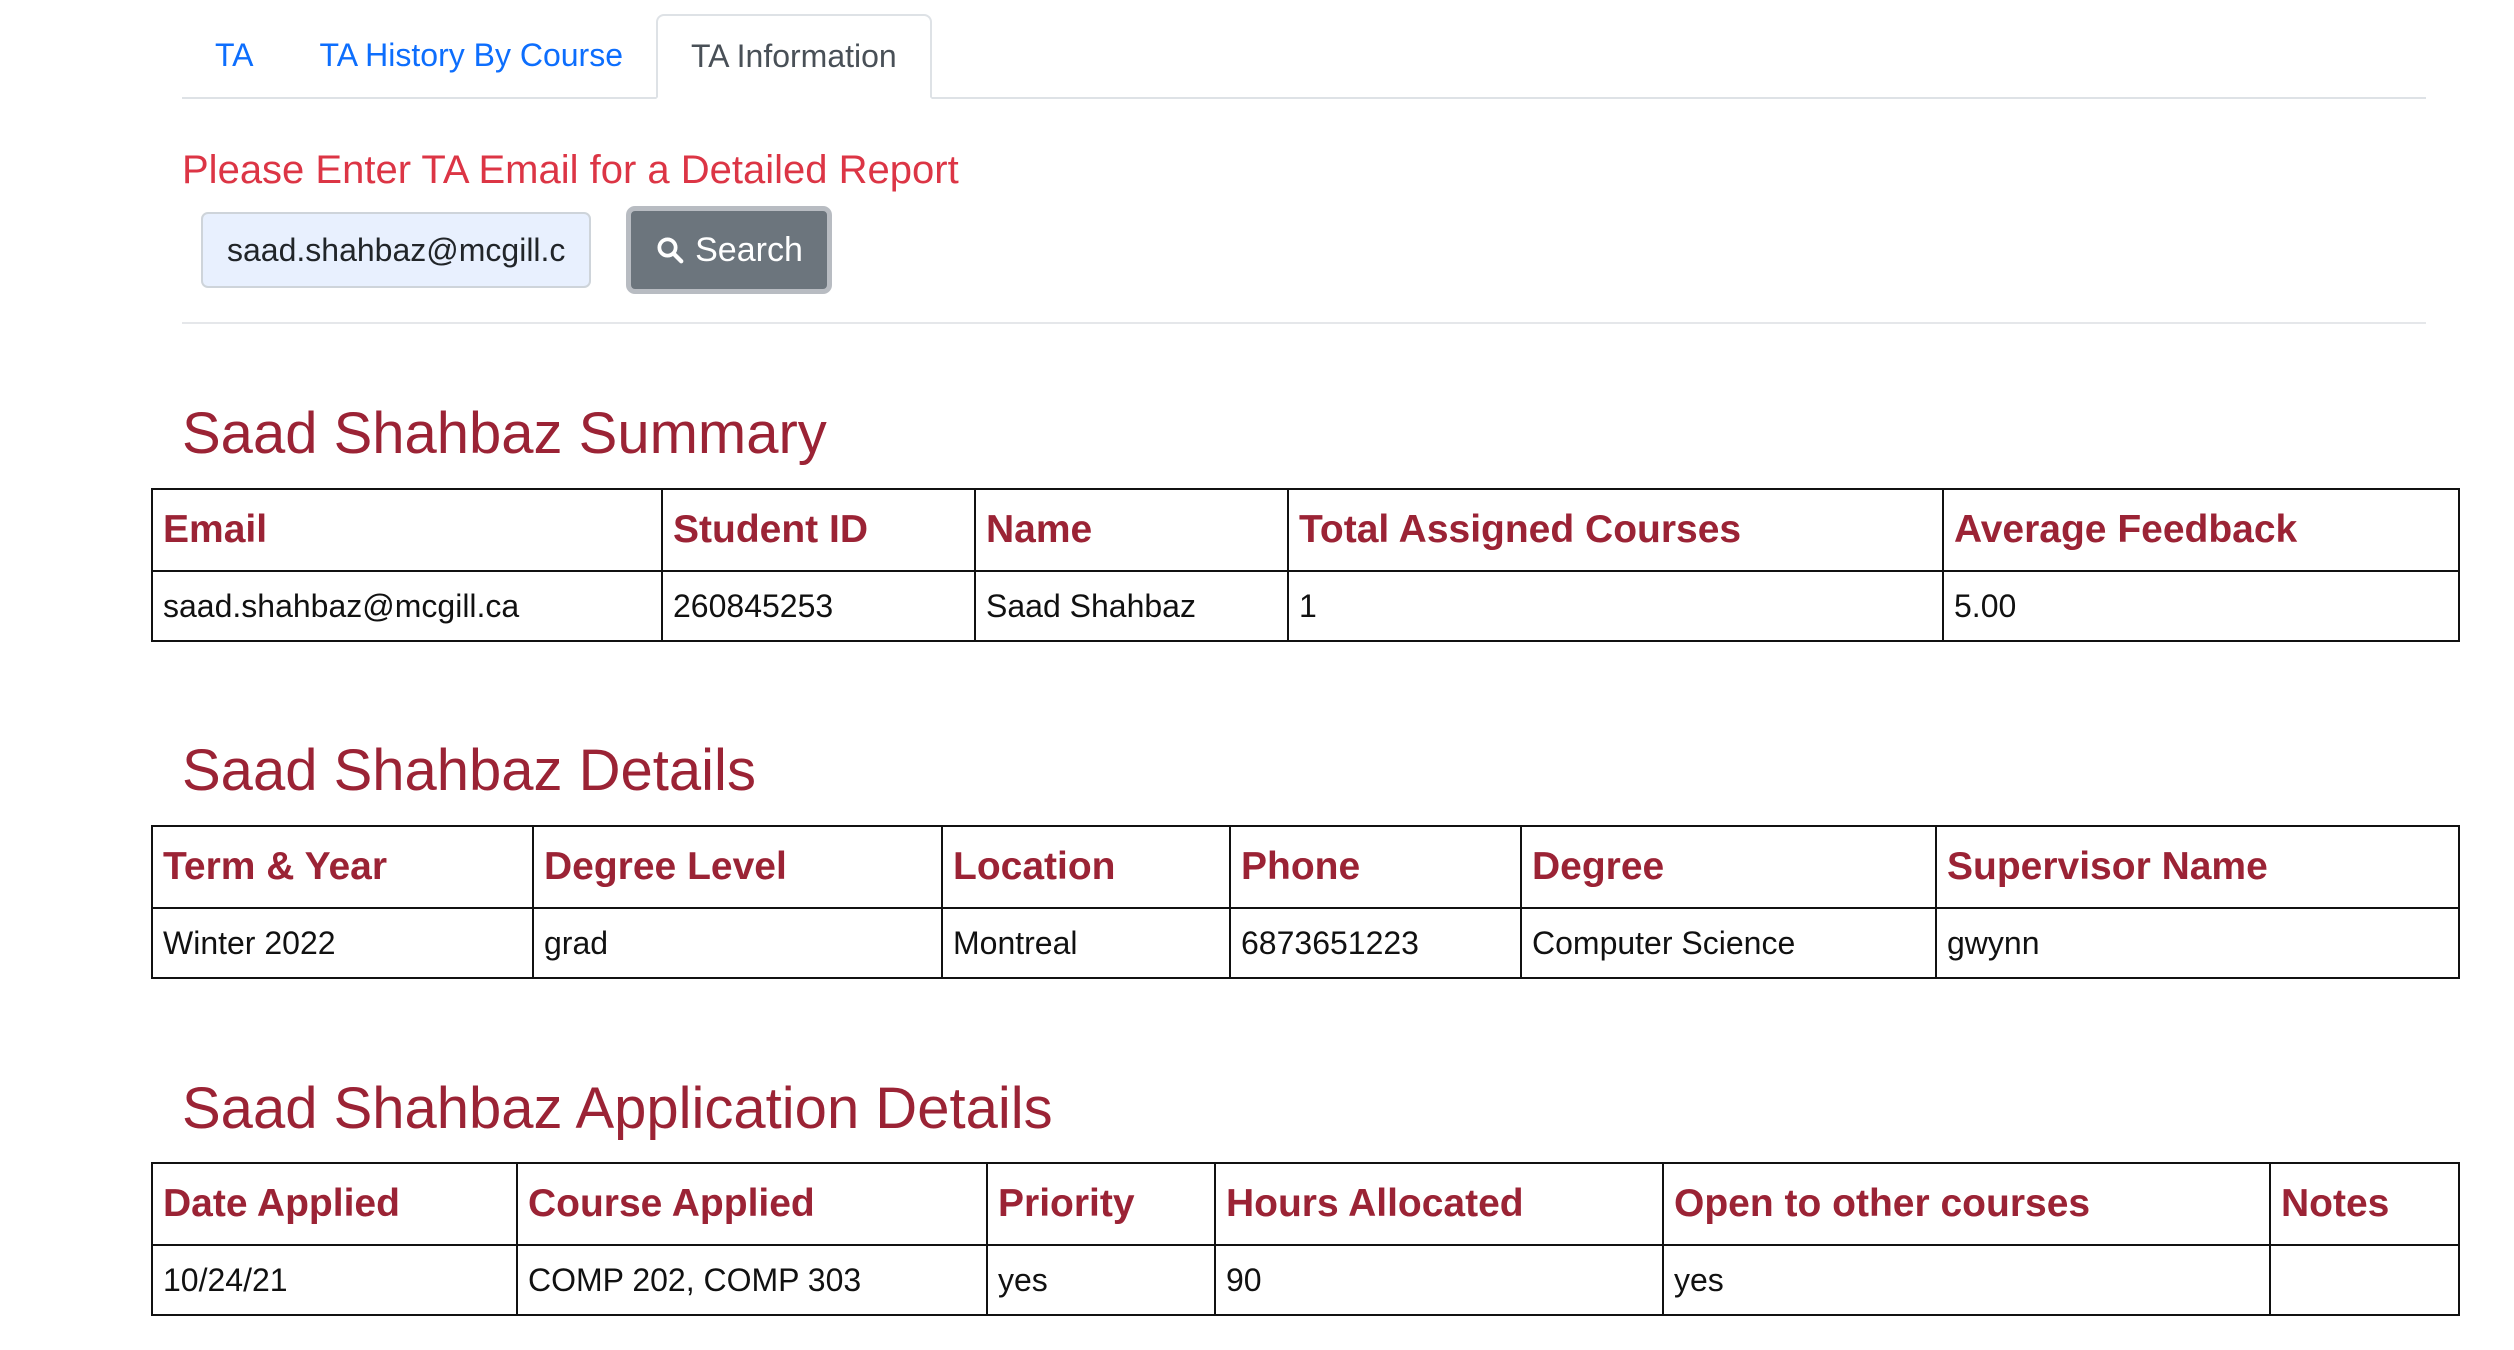  What do you see at coordinates (1728, 943) in the screenshot?
I see `table-cell: Computer Science` at bounding box center [1728, 943].